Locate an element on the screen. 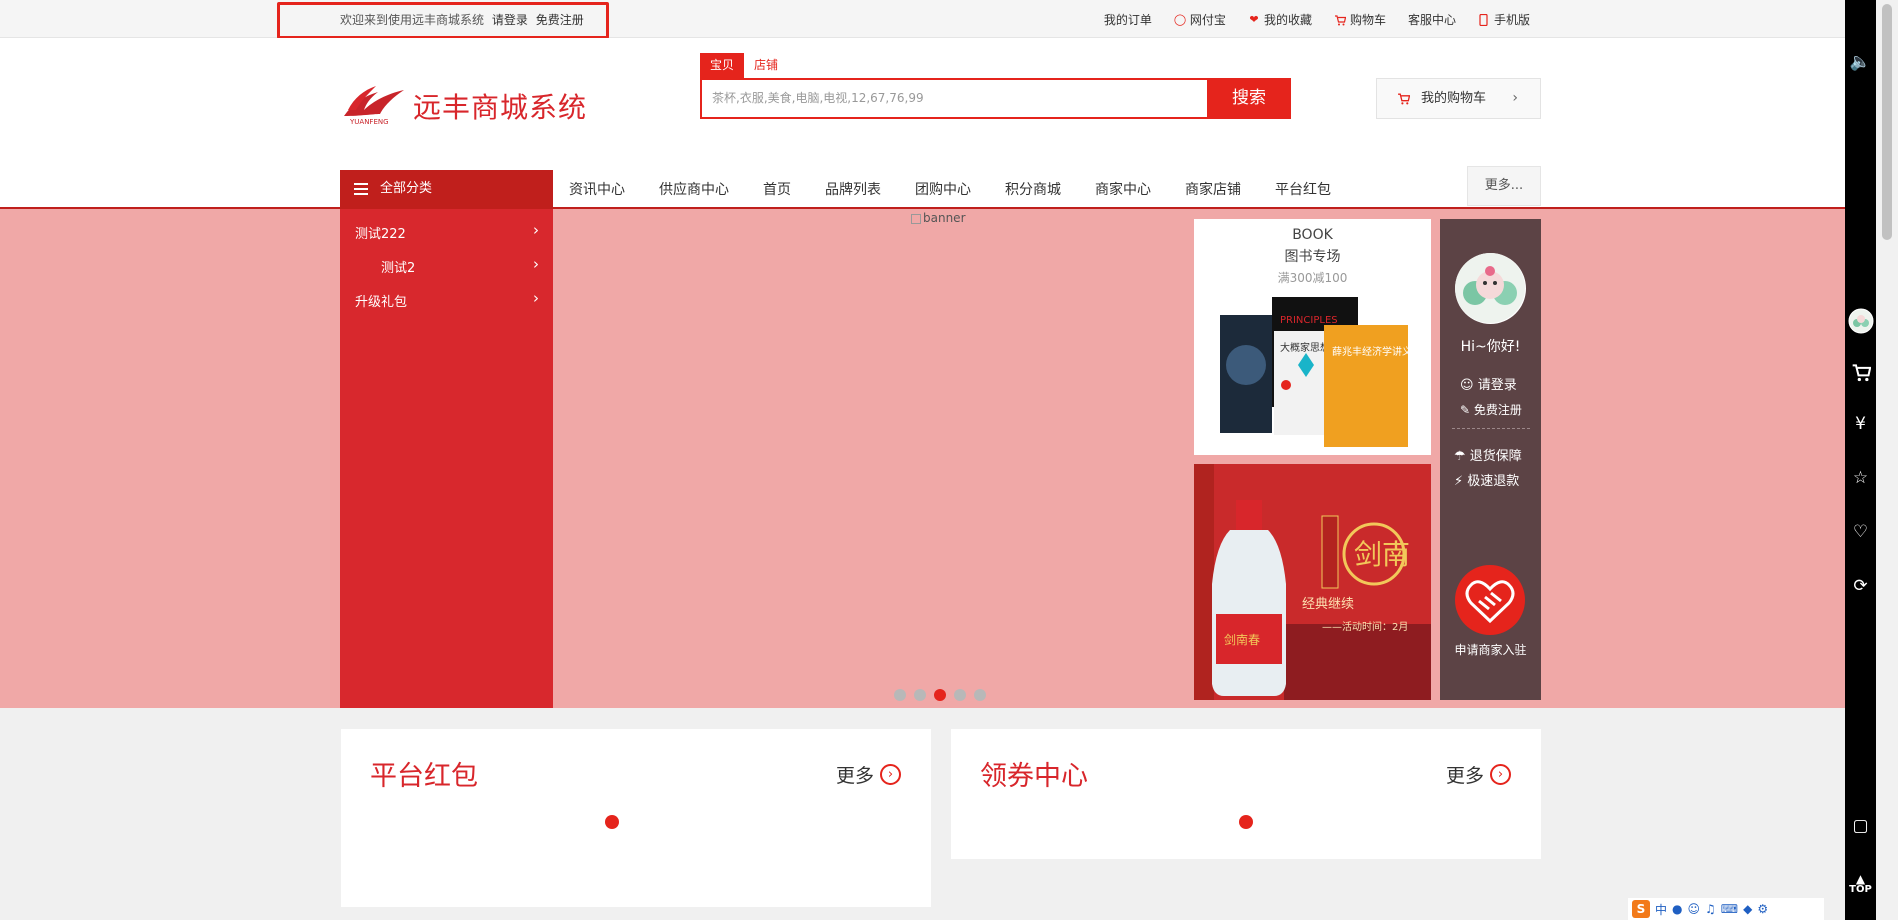 The width and height of the screenshot is (1898, 920). ime-mode-label: 中 is located at coordinates (1661, 909).